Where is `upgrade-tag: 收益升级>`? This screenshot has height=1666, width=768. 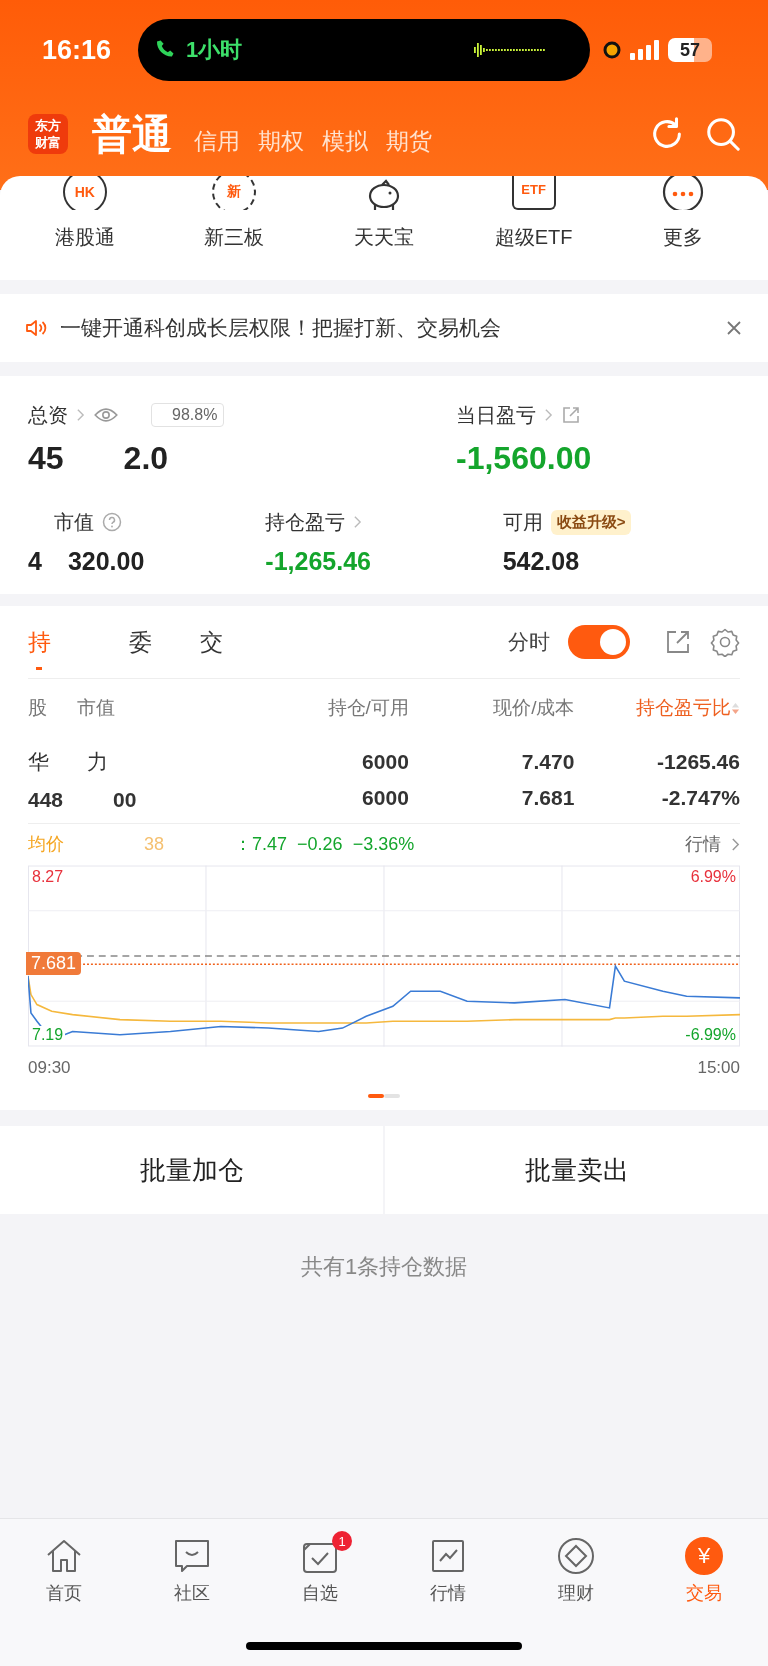
upgrade-tag: 收益升级> is located at coordinates (591, 522).